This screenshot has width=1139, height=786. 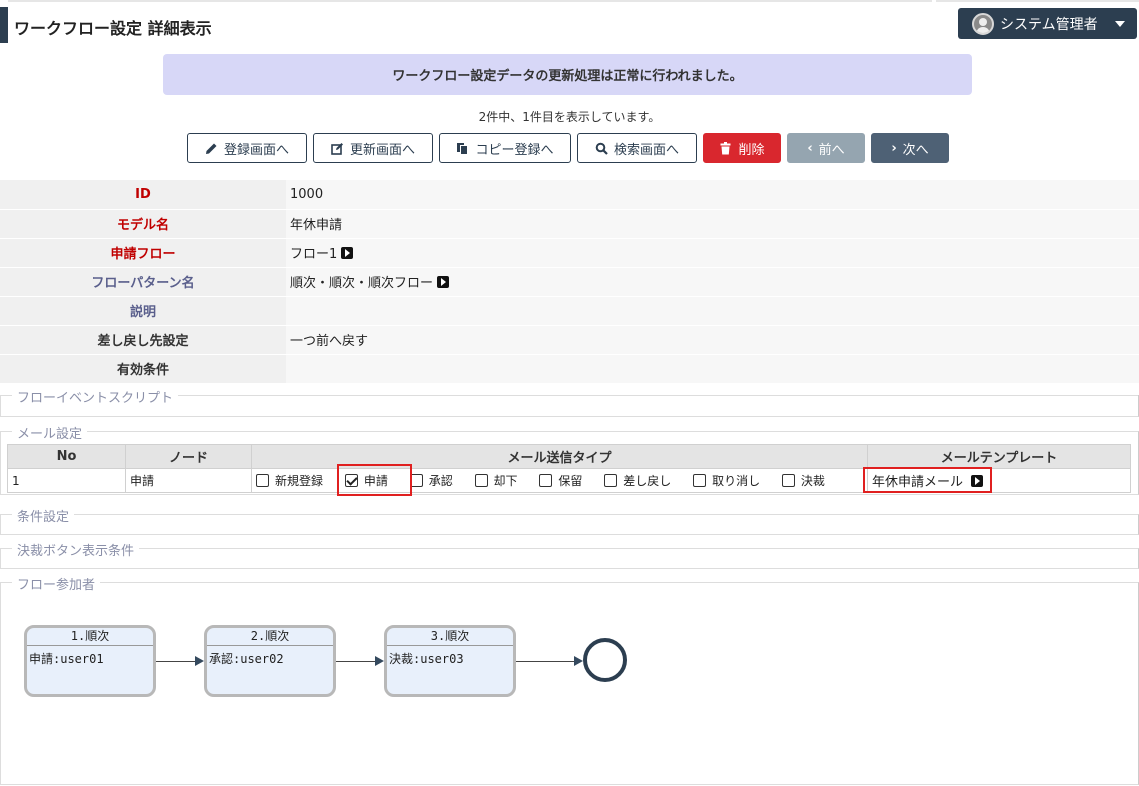 What do you see at coordinates (647, 480) in the screenshot?
I see `checkbox-label: 差し戻し` at bounding box center [647, 480].